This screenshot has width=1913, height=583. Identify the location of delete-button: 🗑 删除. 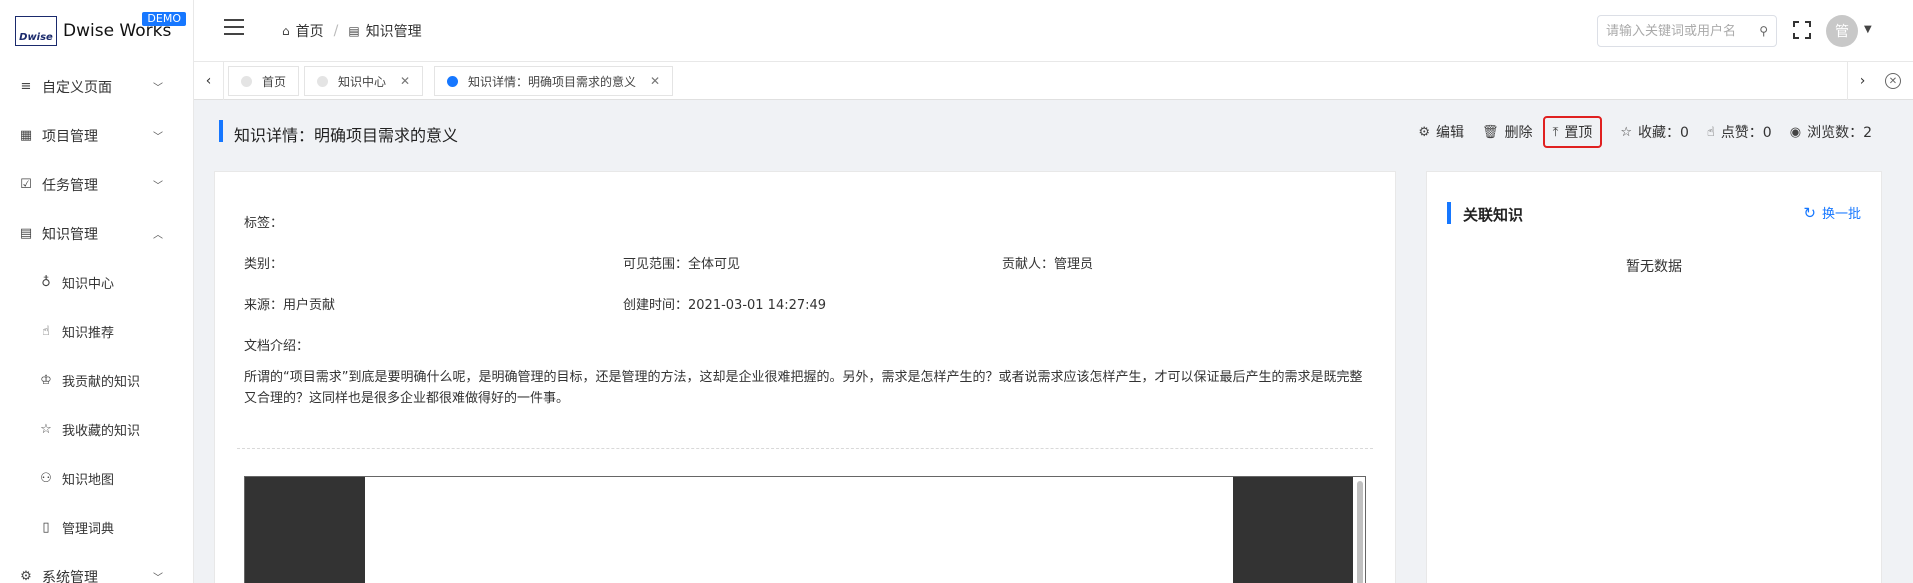
(1507, 132).